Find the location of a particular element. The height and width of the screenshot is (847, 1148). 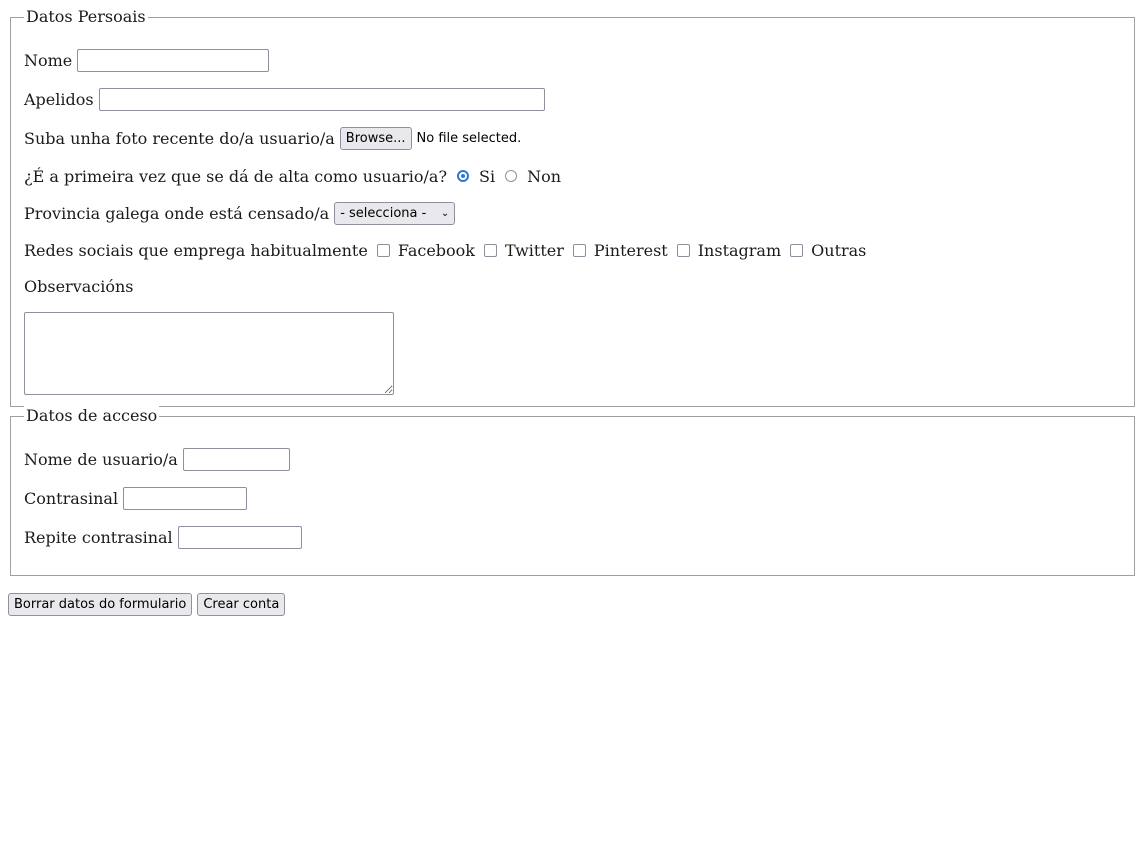

provincia-label: Provincia galega onde está censado/a is located at coordinates (177, 213).